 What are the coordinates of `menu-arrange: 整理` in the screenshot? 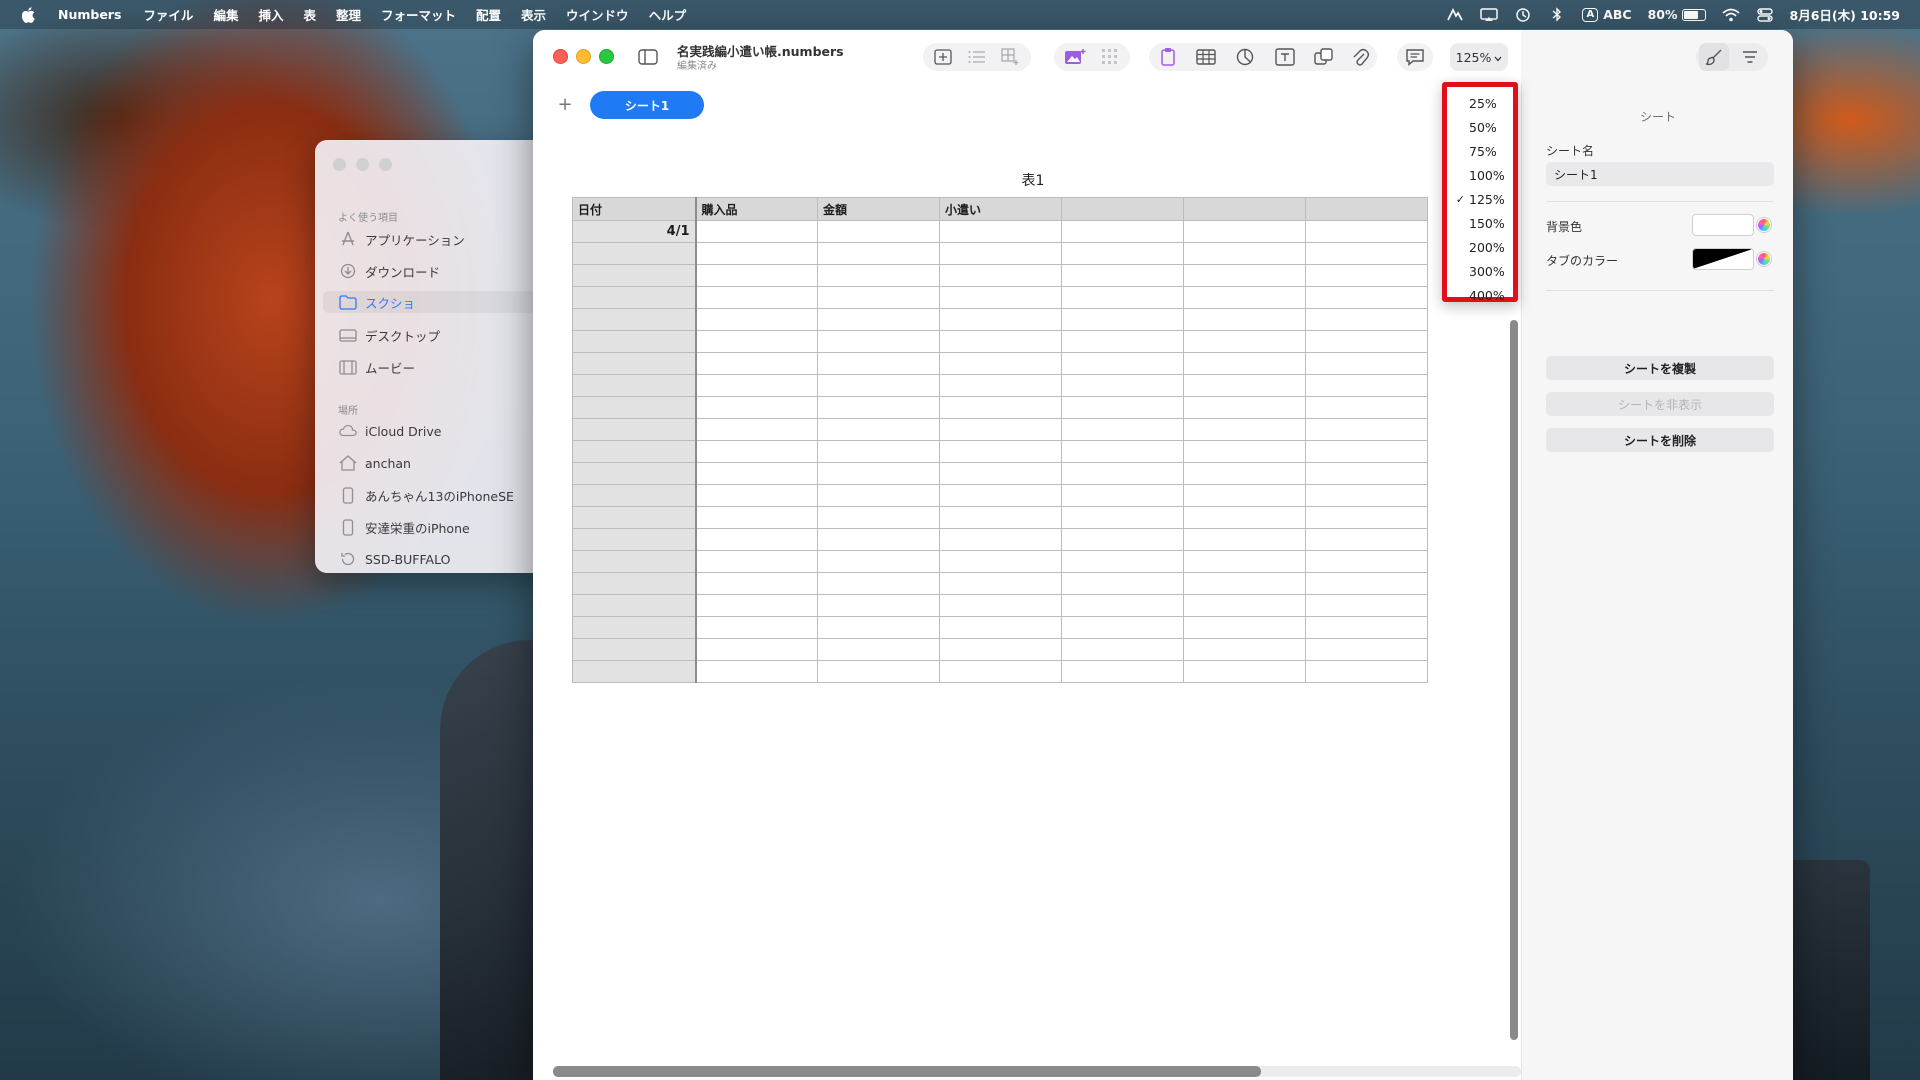 It's located at (348, 14).